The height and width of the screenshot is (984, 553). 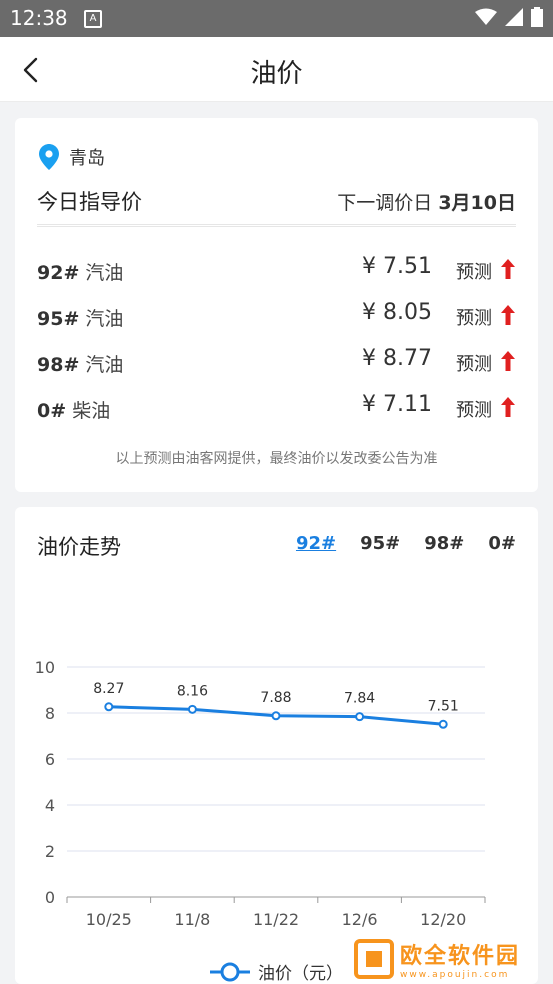 What do you see at coordinates (58, 365) in the screenshot?
I see `fuel-grade: 98#` at bounding box center [58, 365].